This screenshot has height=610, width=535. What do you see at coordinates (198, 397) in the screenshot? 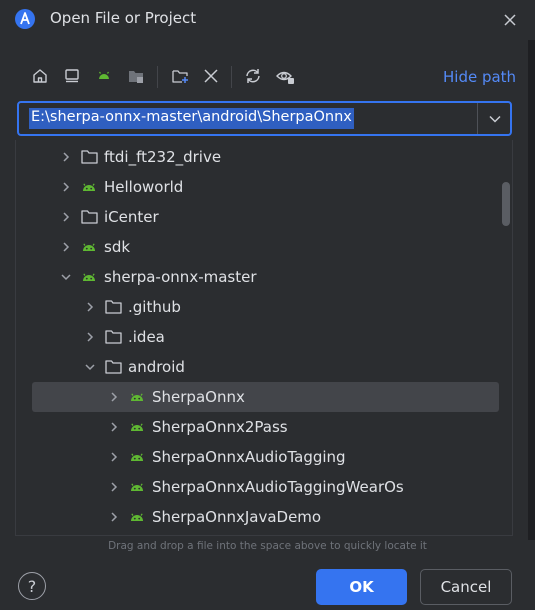
I see `tree-item-label: SherpaOnnx` at bounding box center [198, 397].